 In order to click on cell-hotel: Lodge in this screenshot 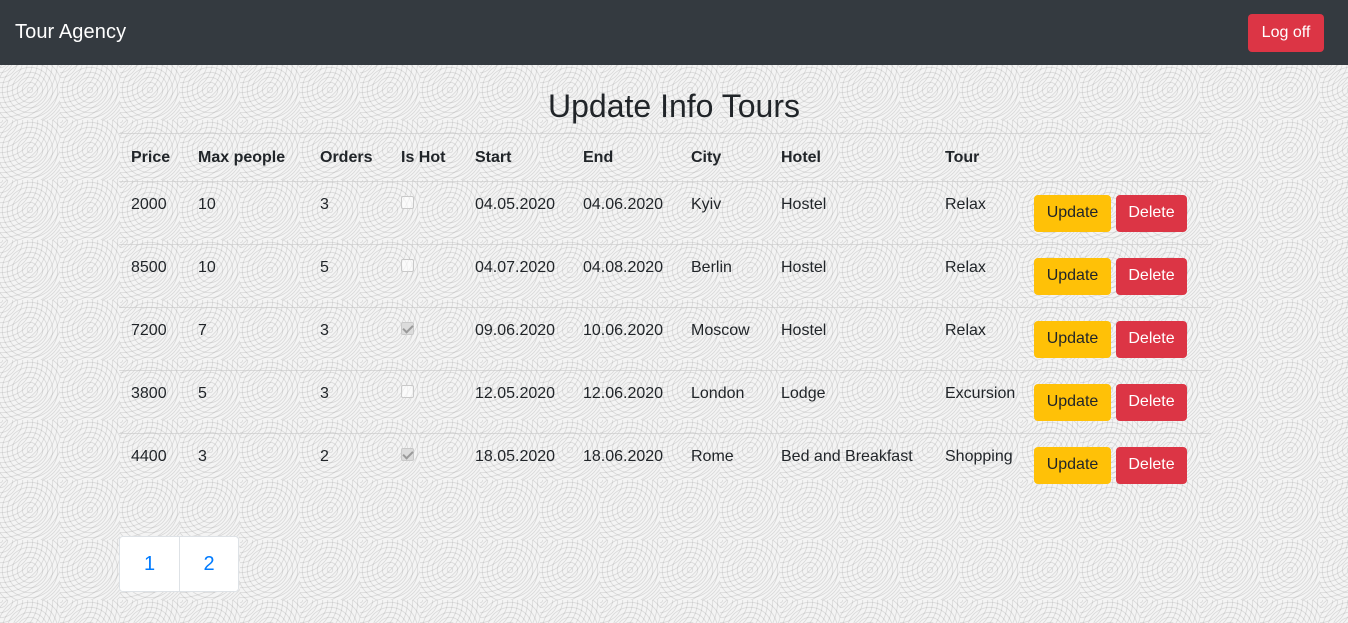, I will do `click(851, 402)`.